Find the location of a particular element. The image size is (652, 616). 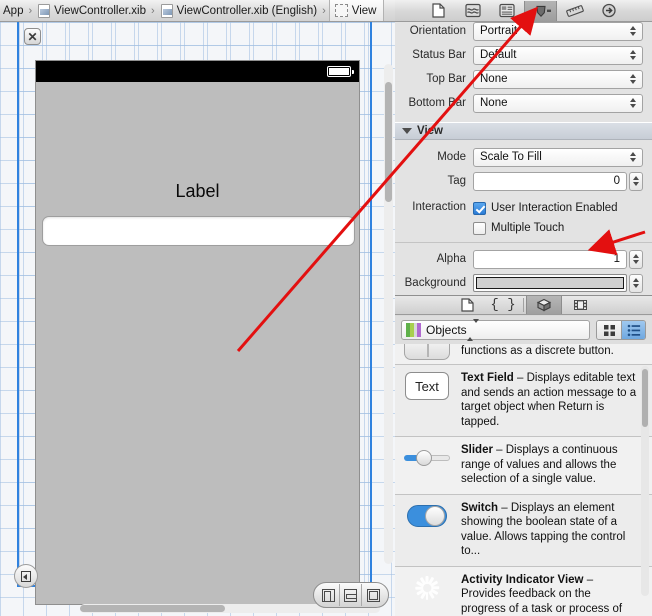

document-icon is located at coordinates (467, 305).